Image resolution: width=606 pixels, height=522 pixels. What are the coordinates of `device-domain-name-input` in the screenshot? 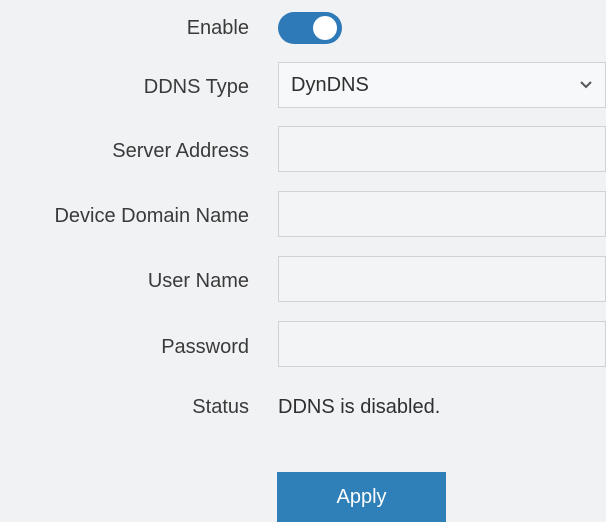 It's located at (442, 214).